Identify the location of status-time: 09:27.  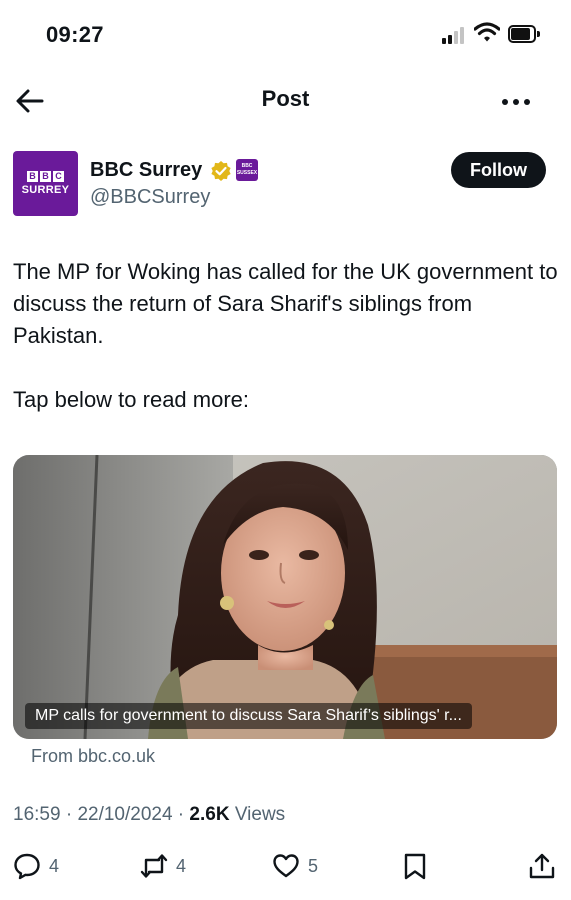
(75, 34).